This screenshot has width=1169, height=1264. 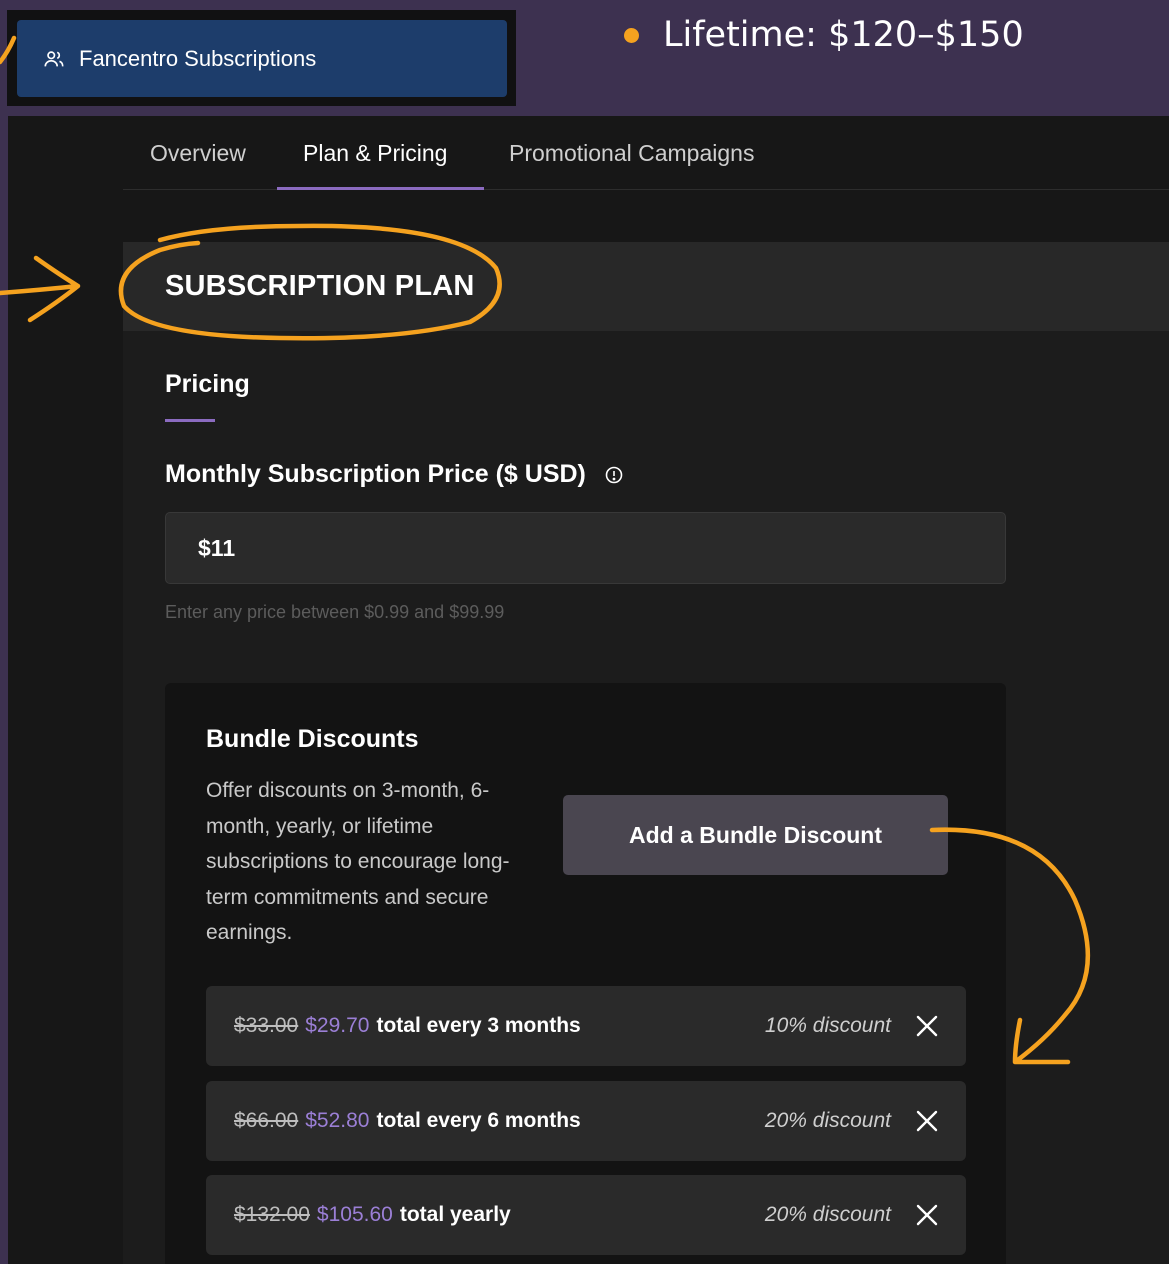 I want to click on new-price: $105.60, so click(x=354, y=1214).